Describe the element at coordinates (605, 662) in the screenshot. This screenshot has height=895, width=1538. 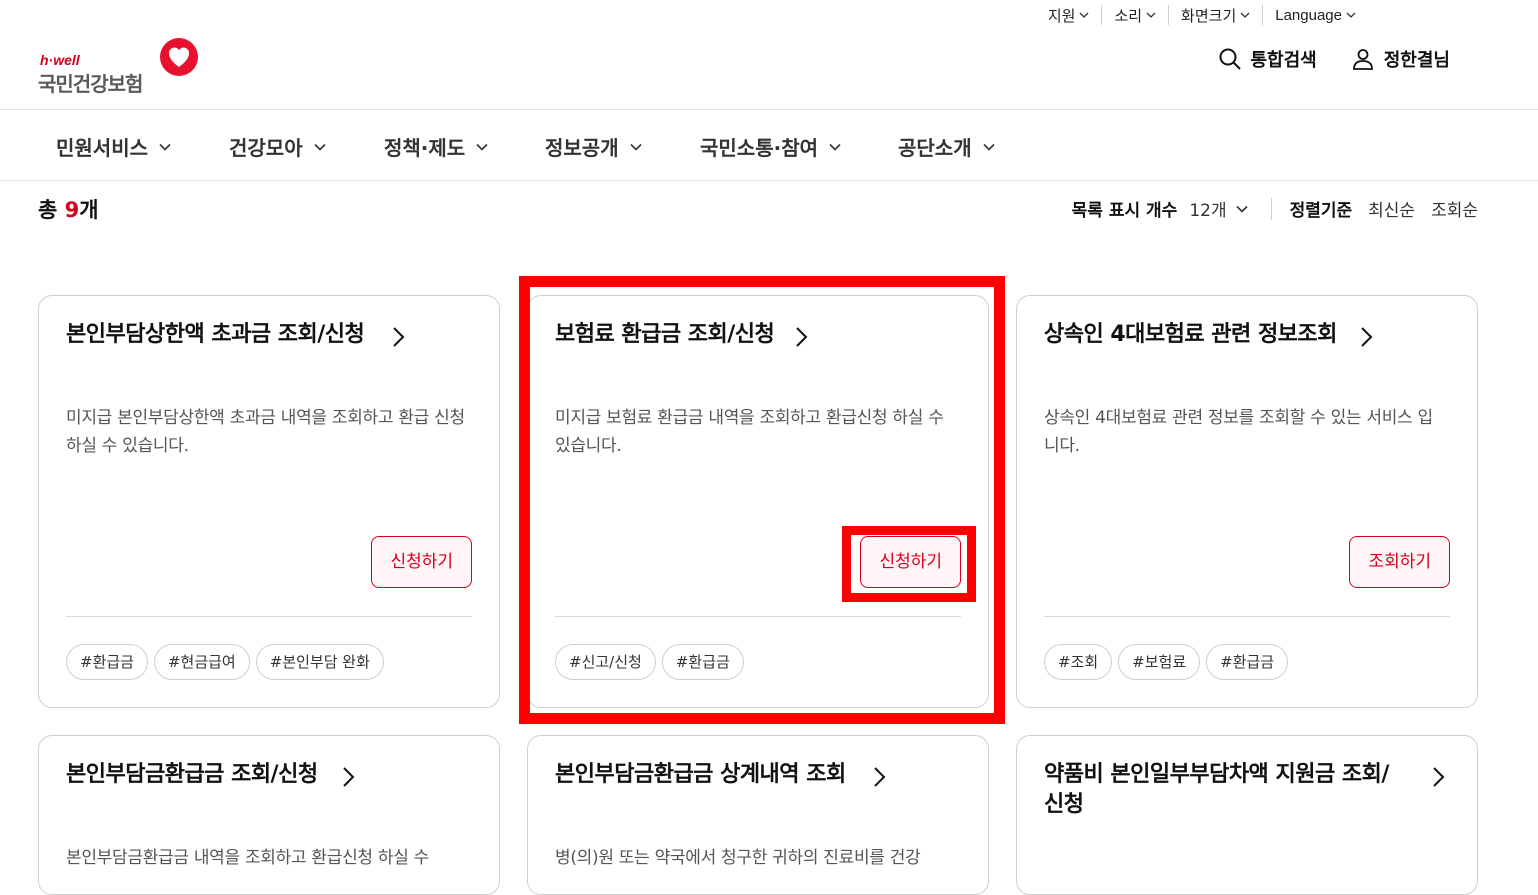
I see `tag: #신고/신청` at that location.